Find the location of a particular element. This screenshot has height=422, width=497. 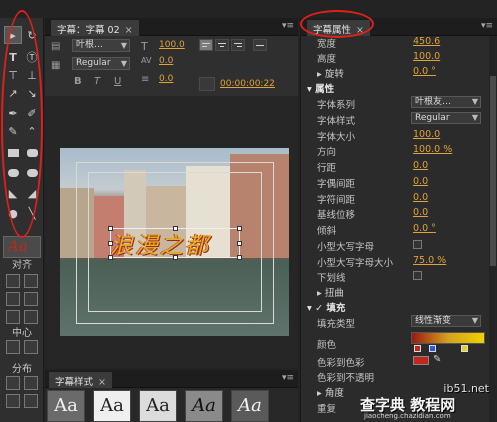

bold-icon: B is located at coordinates (78, 81).